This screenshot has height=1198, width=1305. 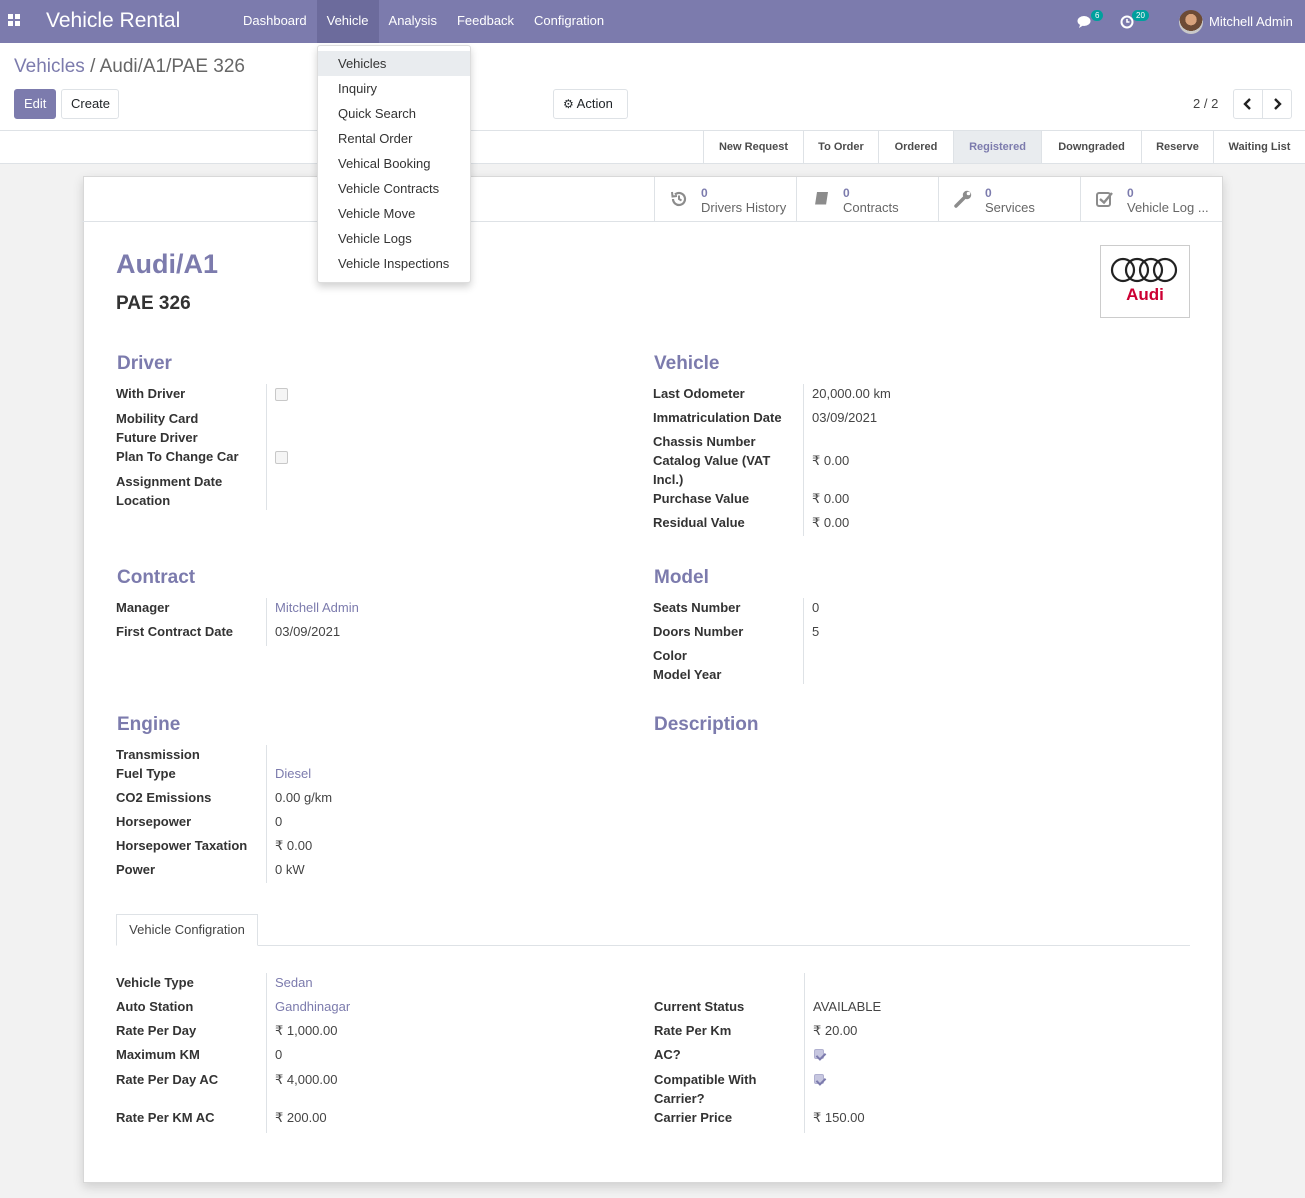 I want to click on user-name: Mitchell Admin, so click(x=1251, y=21).